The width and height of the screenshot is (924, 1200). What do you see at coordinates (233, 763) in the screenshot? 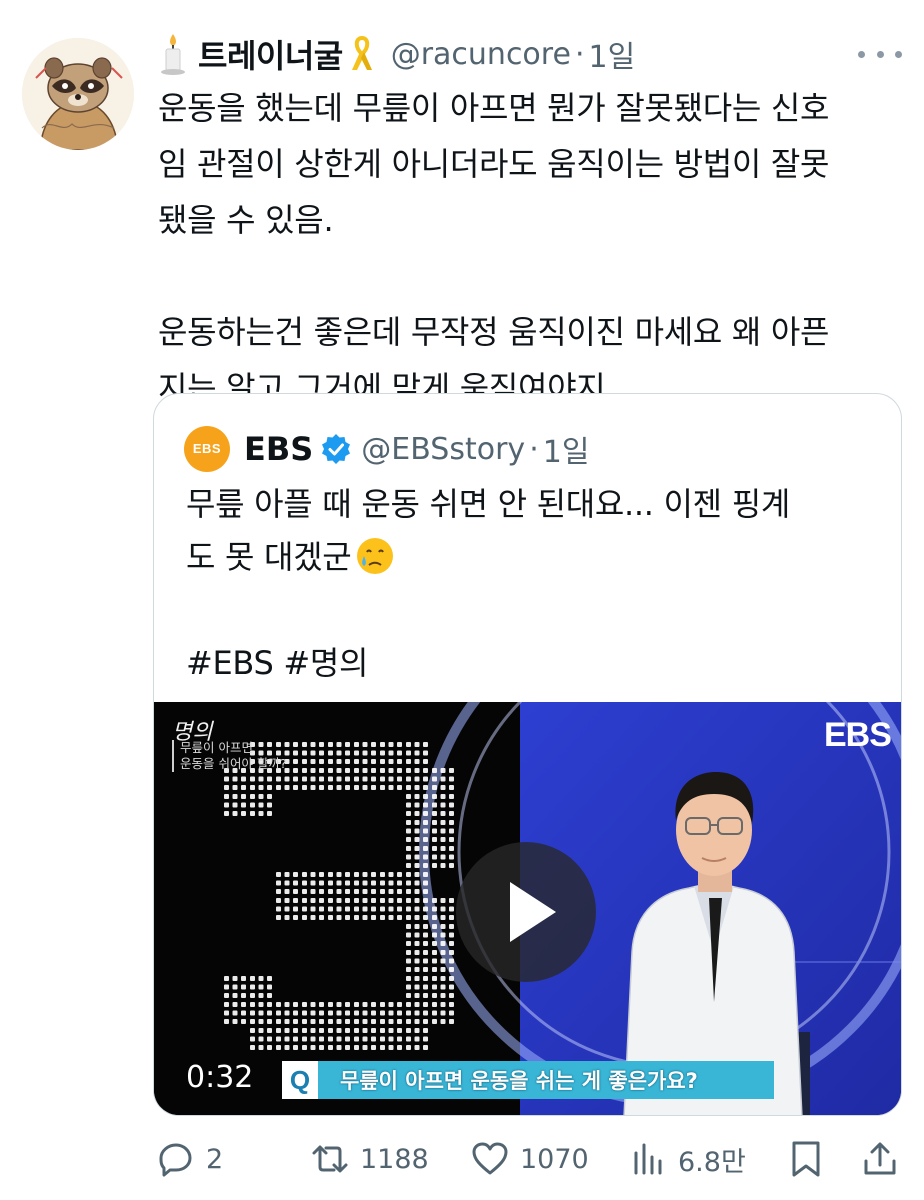
I see `subtitle-line: 운동을 쉬어야 할까?` at bounding box center [233, 763].